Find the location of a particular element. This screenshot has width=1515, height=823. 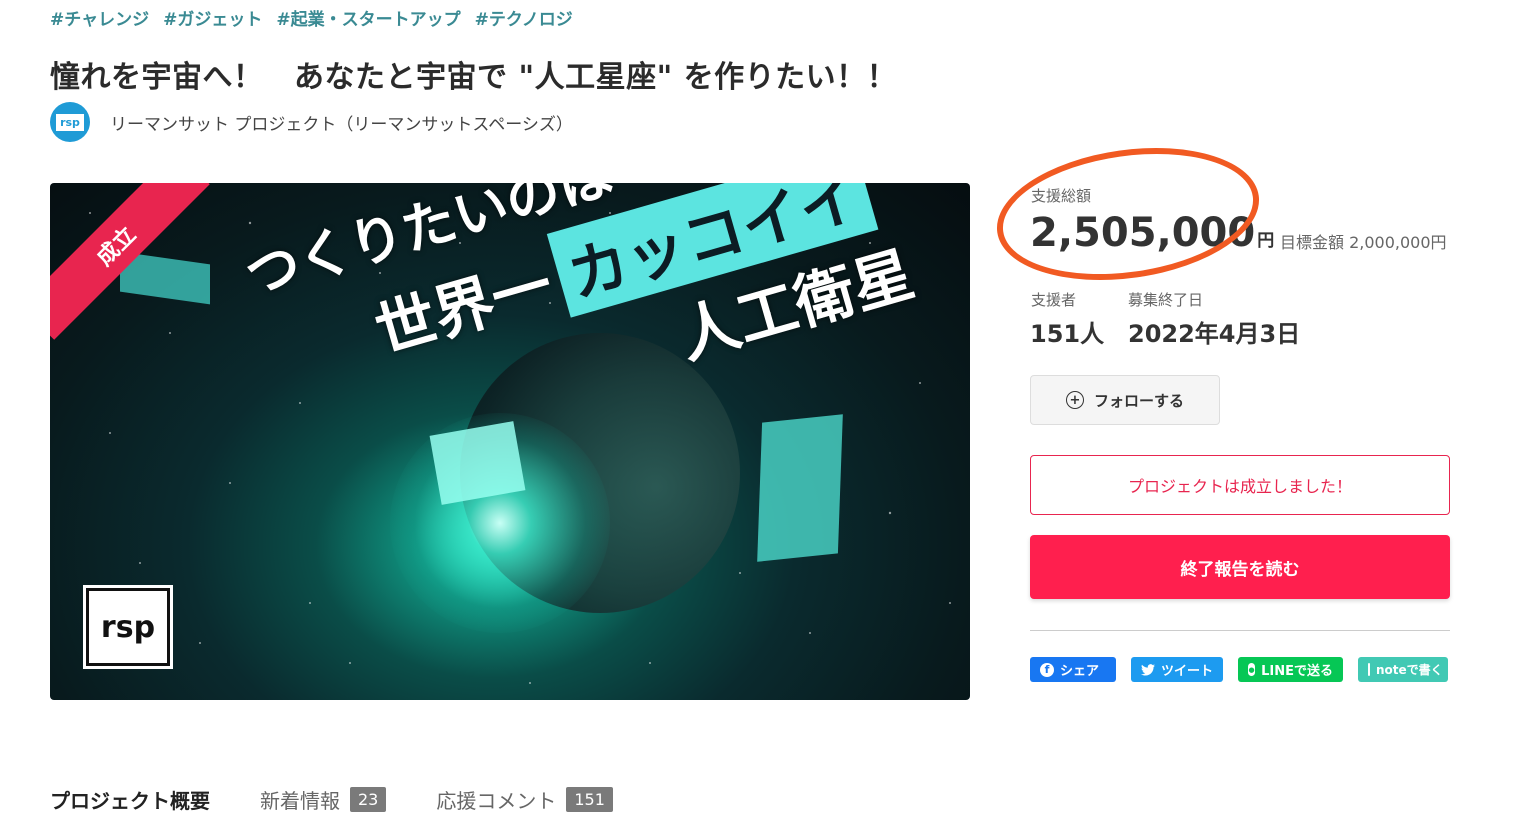

supporters-label: 支援者 is located at coordinates (1054, 300).